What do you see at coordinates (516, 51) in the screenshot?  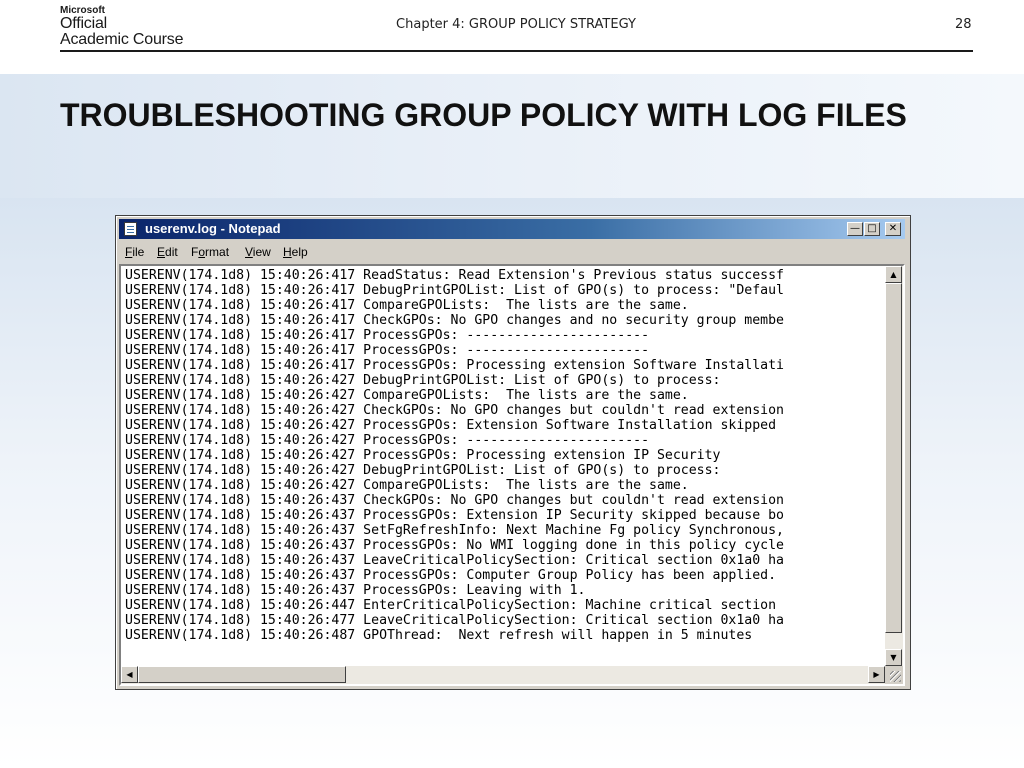 I see `header-divider` at bounding box center [516, 51].